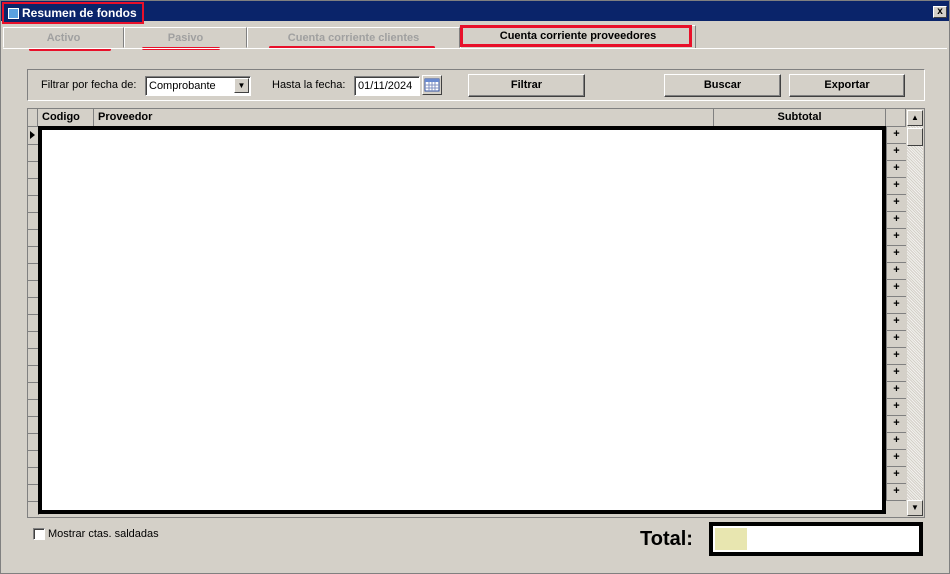 The image size is (950, 574). I want to click on calendar-icon, so click(432, 85).